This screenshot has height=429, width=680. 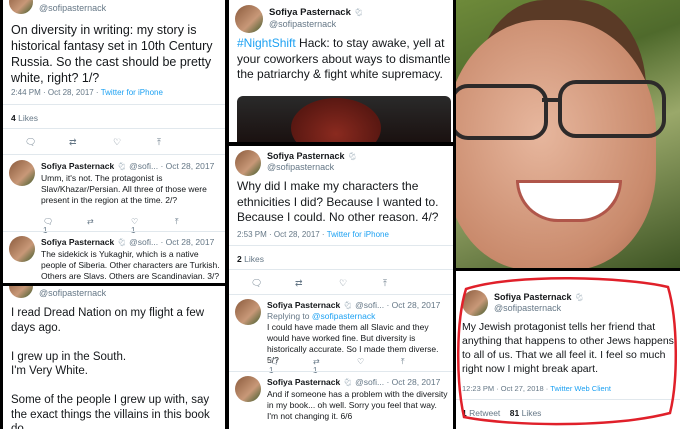 What do you see at coordinates (250, 259) in the screenshot?
I see `likes-stat: 2 Likes` at bounding box center [250, 259].